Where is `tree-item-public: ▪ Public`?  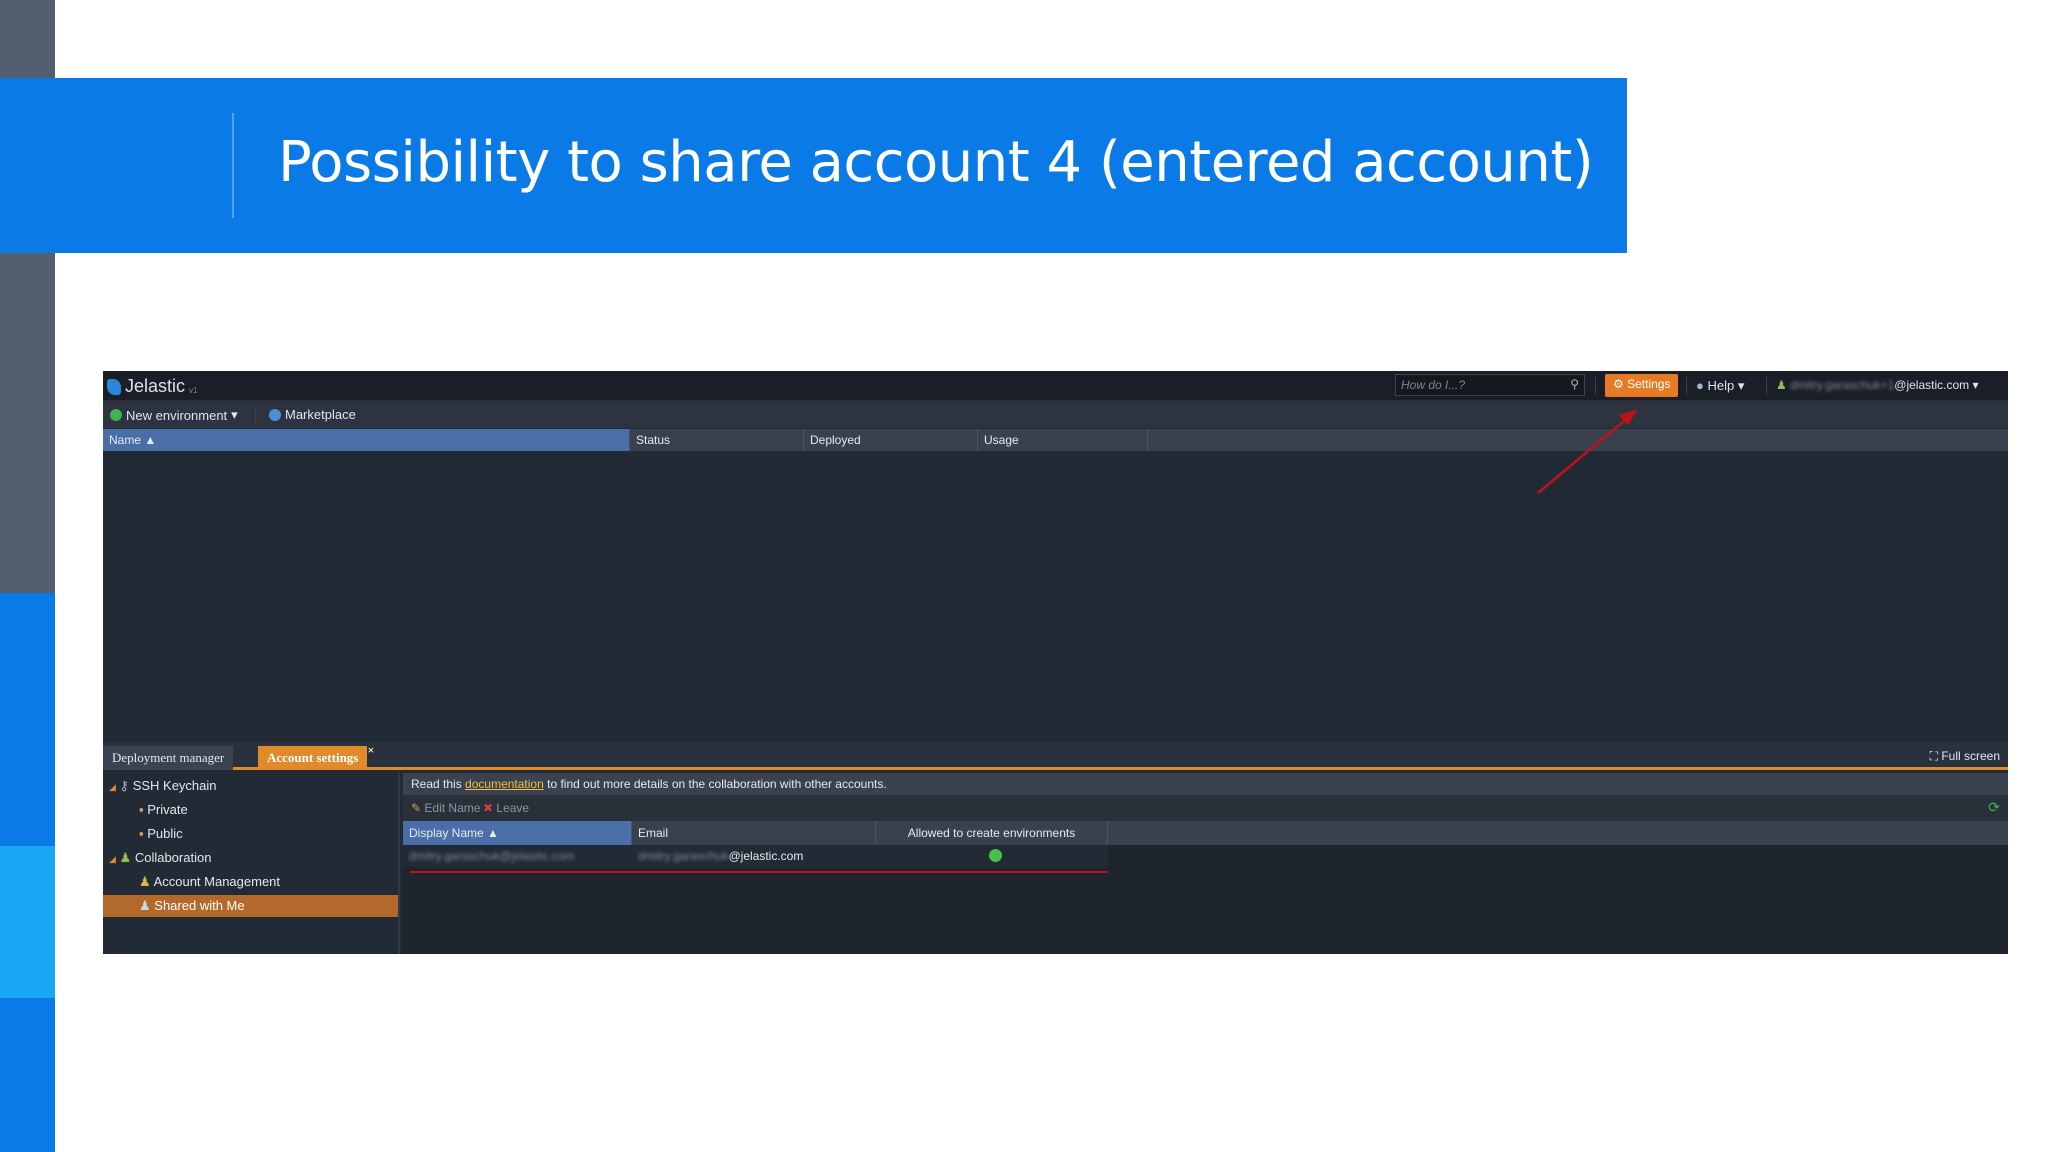
tree-item-public: ▪ Public is located at coordinates (250, 834).